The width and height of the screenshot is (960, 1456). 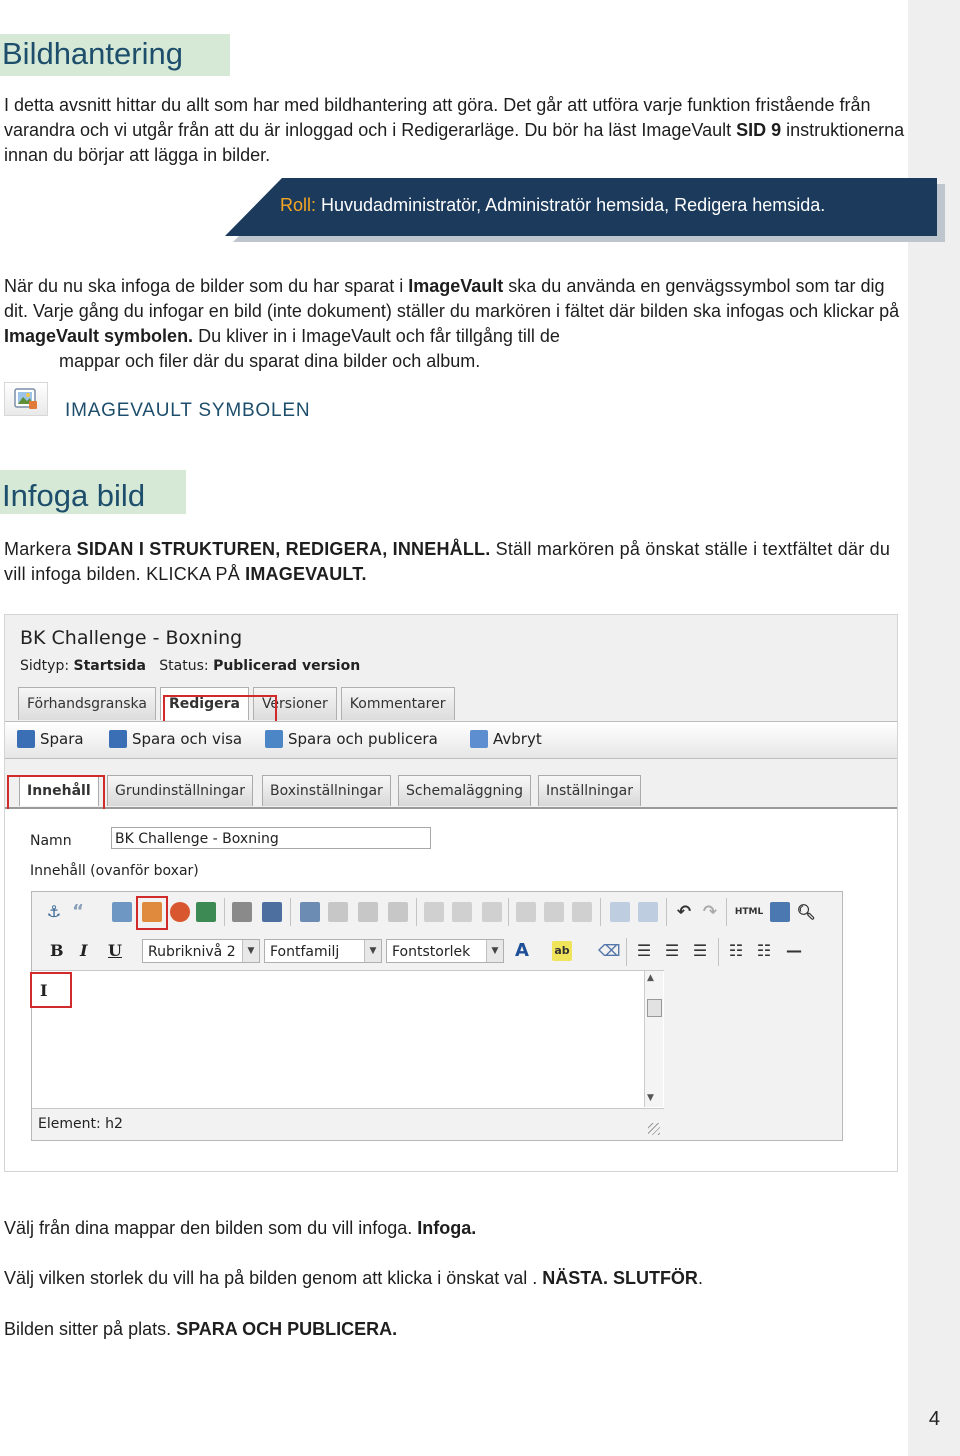 What do you see at coordinates (398, 912) in the screenshot?
I see `table-col-icon` at bounding box center [398, 912].